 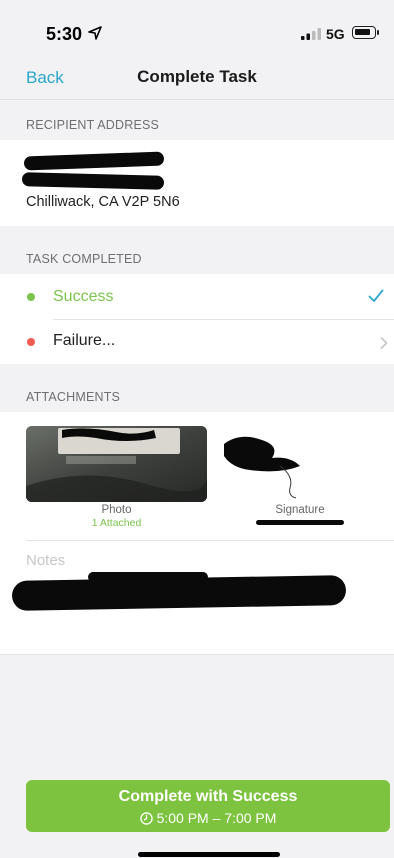 I want to click on chevron-right-icon, so click(x=384, y=343).